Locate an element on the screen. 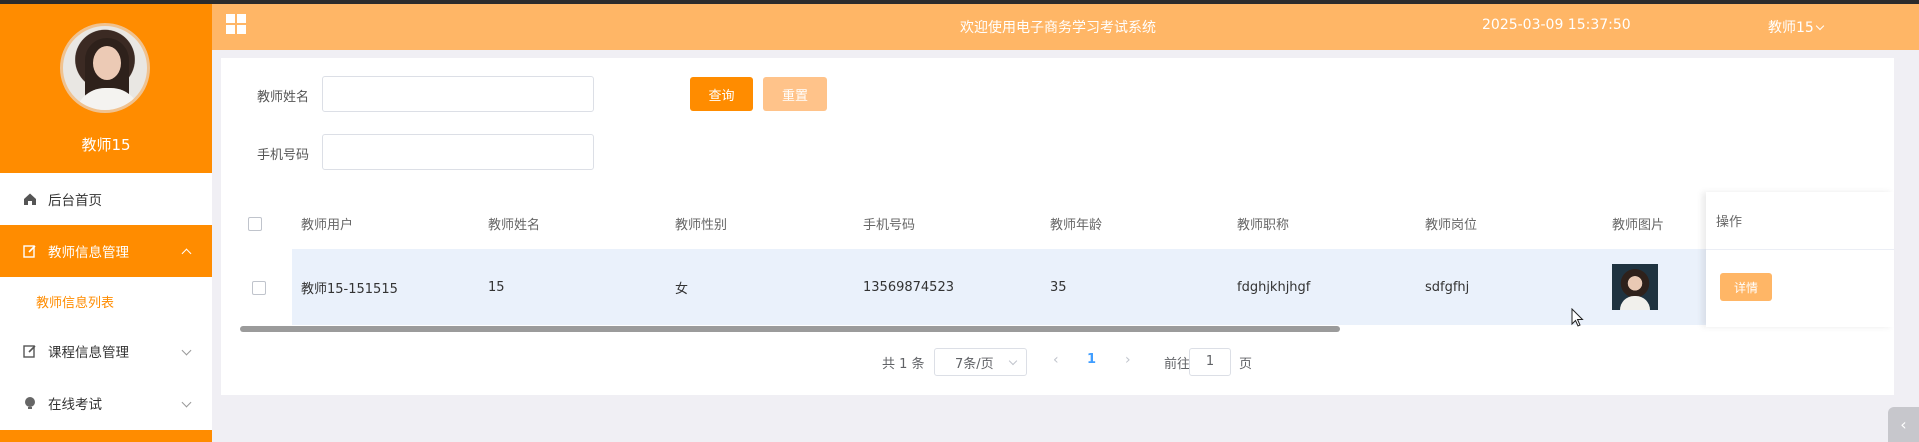  top-header: 欢迎使用电子商务学习考试系统 2025-03-09 15:37:50 教师15 is located at coordinates (1065, 27).